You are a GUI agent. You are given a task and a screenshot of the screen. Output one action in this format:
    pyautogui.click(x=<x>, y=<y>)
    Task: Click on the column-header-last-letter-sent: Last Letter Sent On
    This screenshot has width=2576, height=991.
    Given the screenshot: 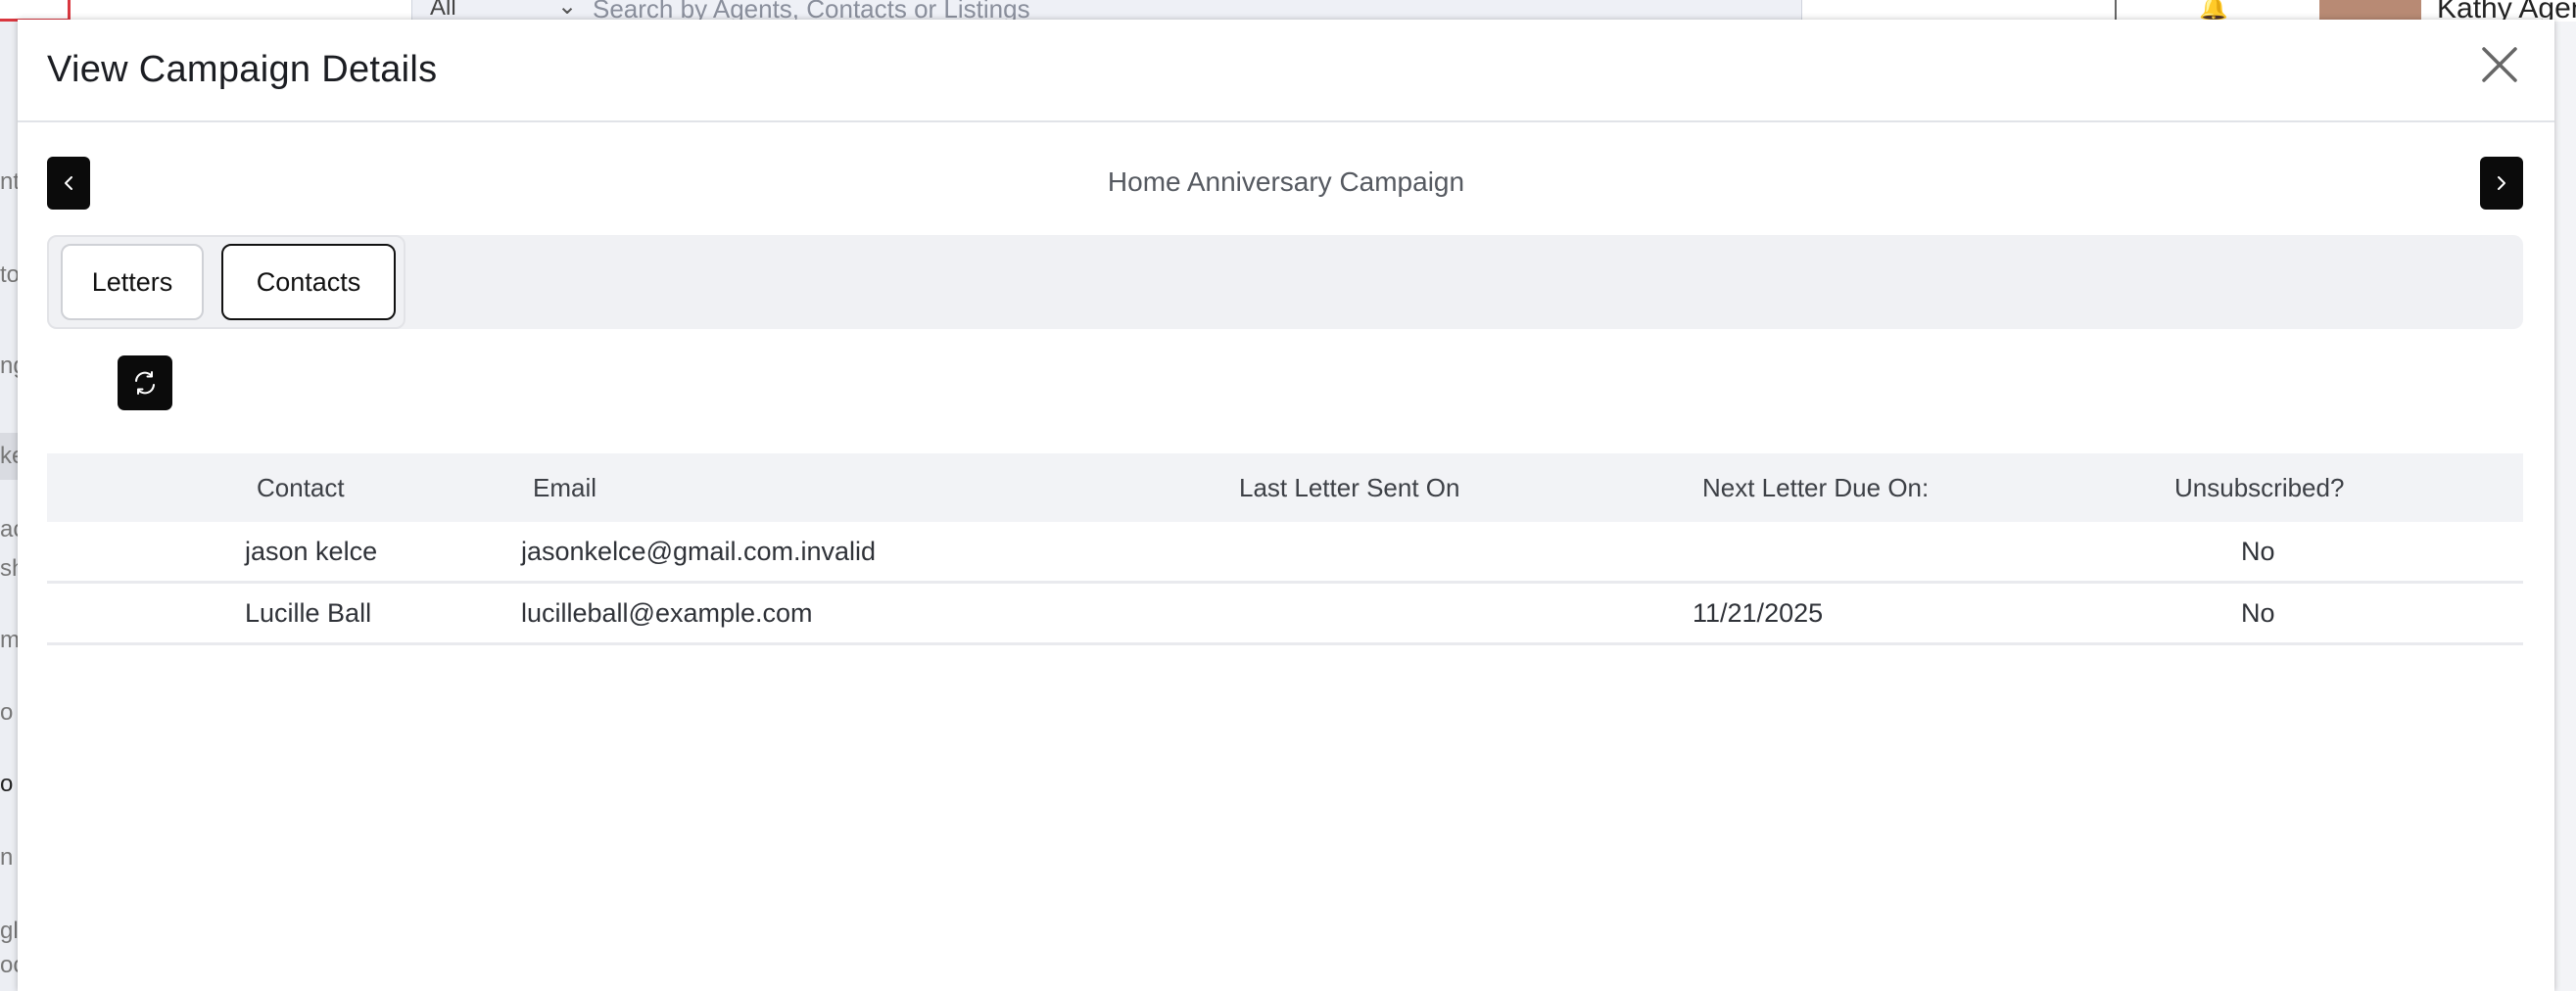 What is the action you would take?
    pyautogui.click(x=1349, y=487)
    